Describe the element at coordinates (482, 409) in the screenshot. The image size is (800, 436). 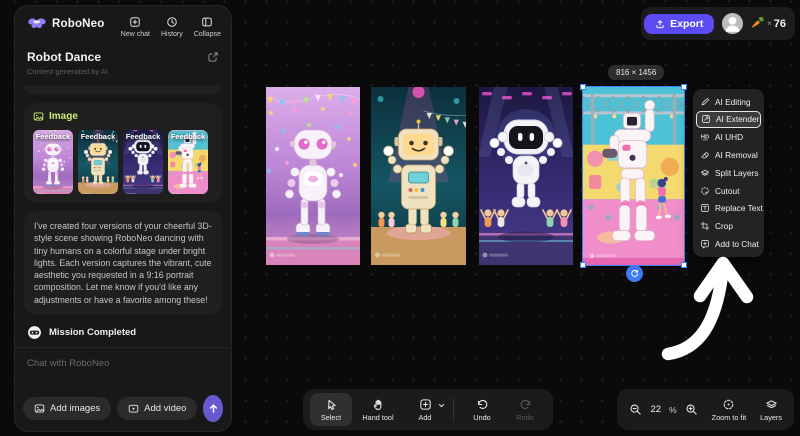
I see `undo-button: Undo` at that location.